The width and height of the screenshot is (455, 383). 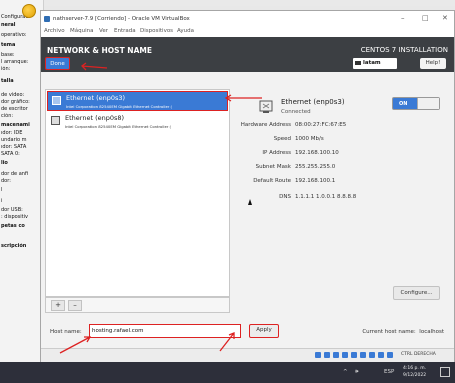 What do you see at coordinates (227, 342) in the screenshot?
I see `arrow-to-apply` at bounding box center [227, 342].